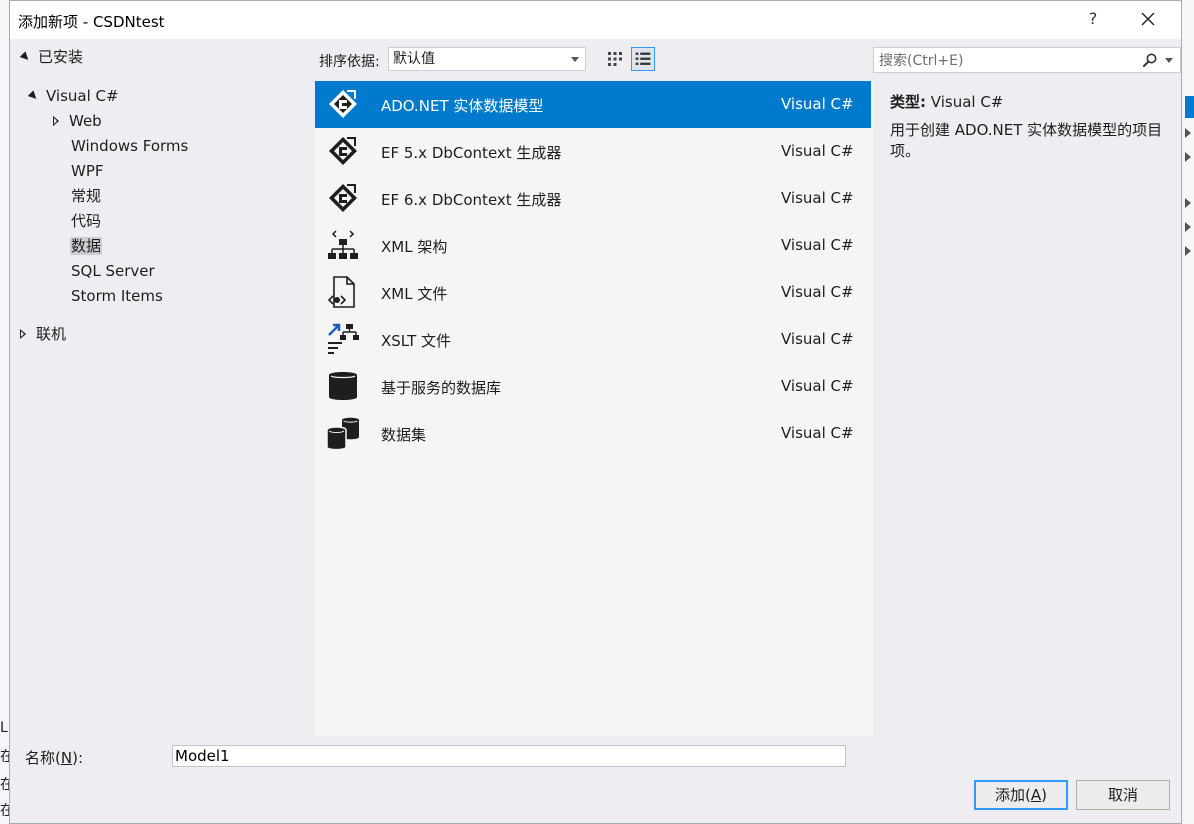  Describe the element at coordinates (441, 388) in the screenshot. I see `template-name: 基于服务的数据库` at that location.